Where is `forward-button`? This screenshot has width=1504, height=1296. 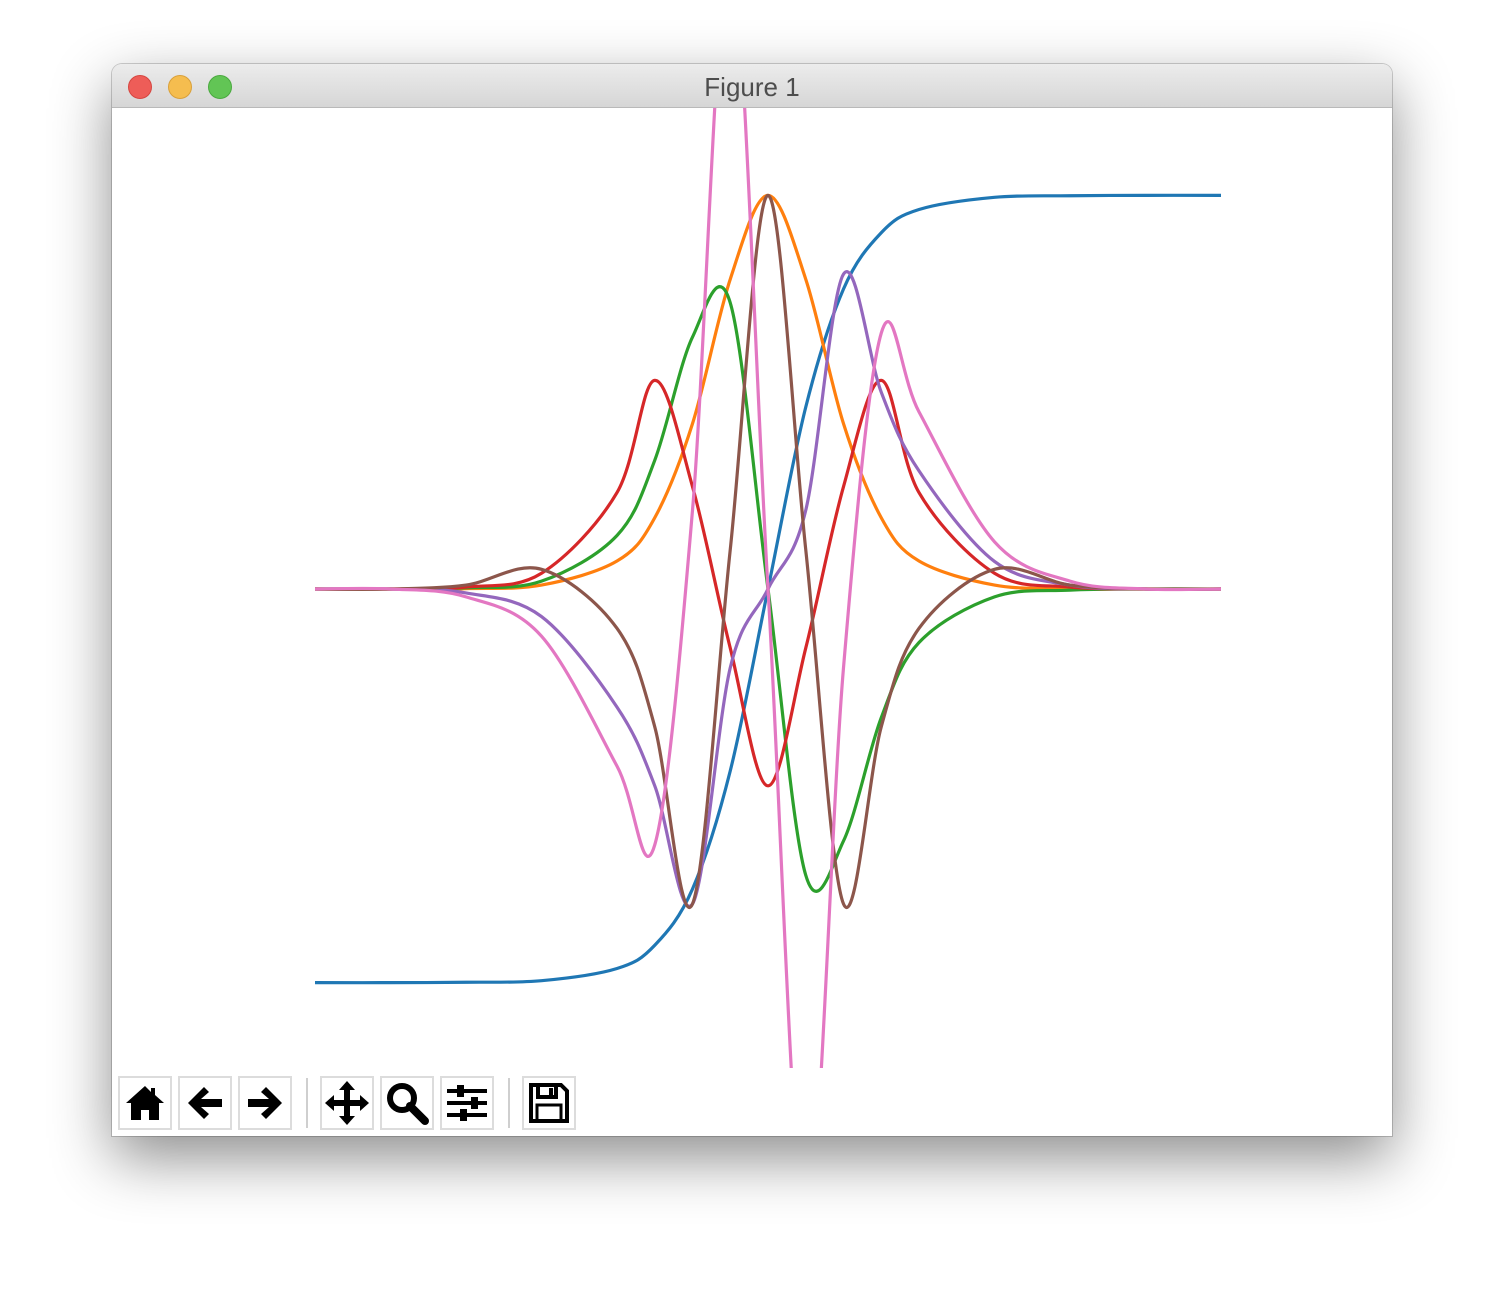
forward-button is located at coordinates (265, 1103).